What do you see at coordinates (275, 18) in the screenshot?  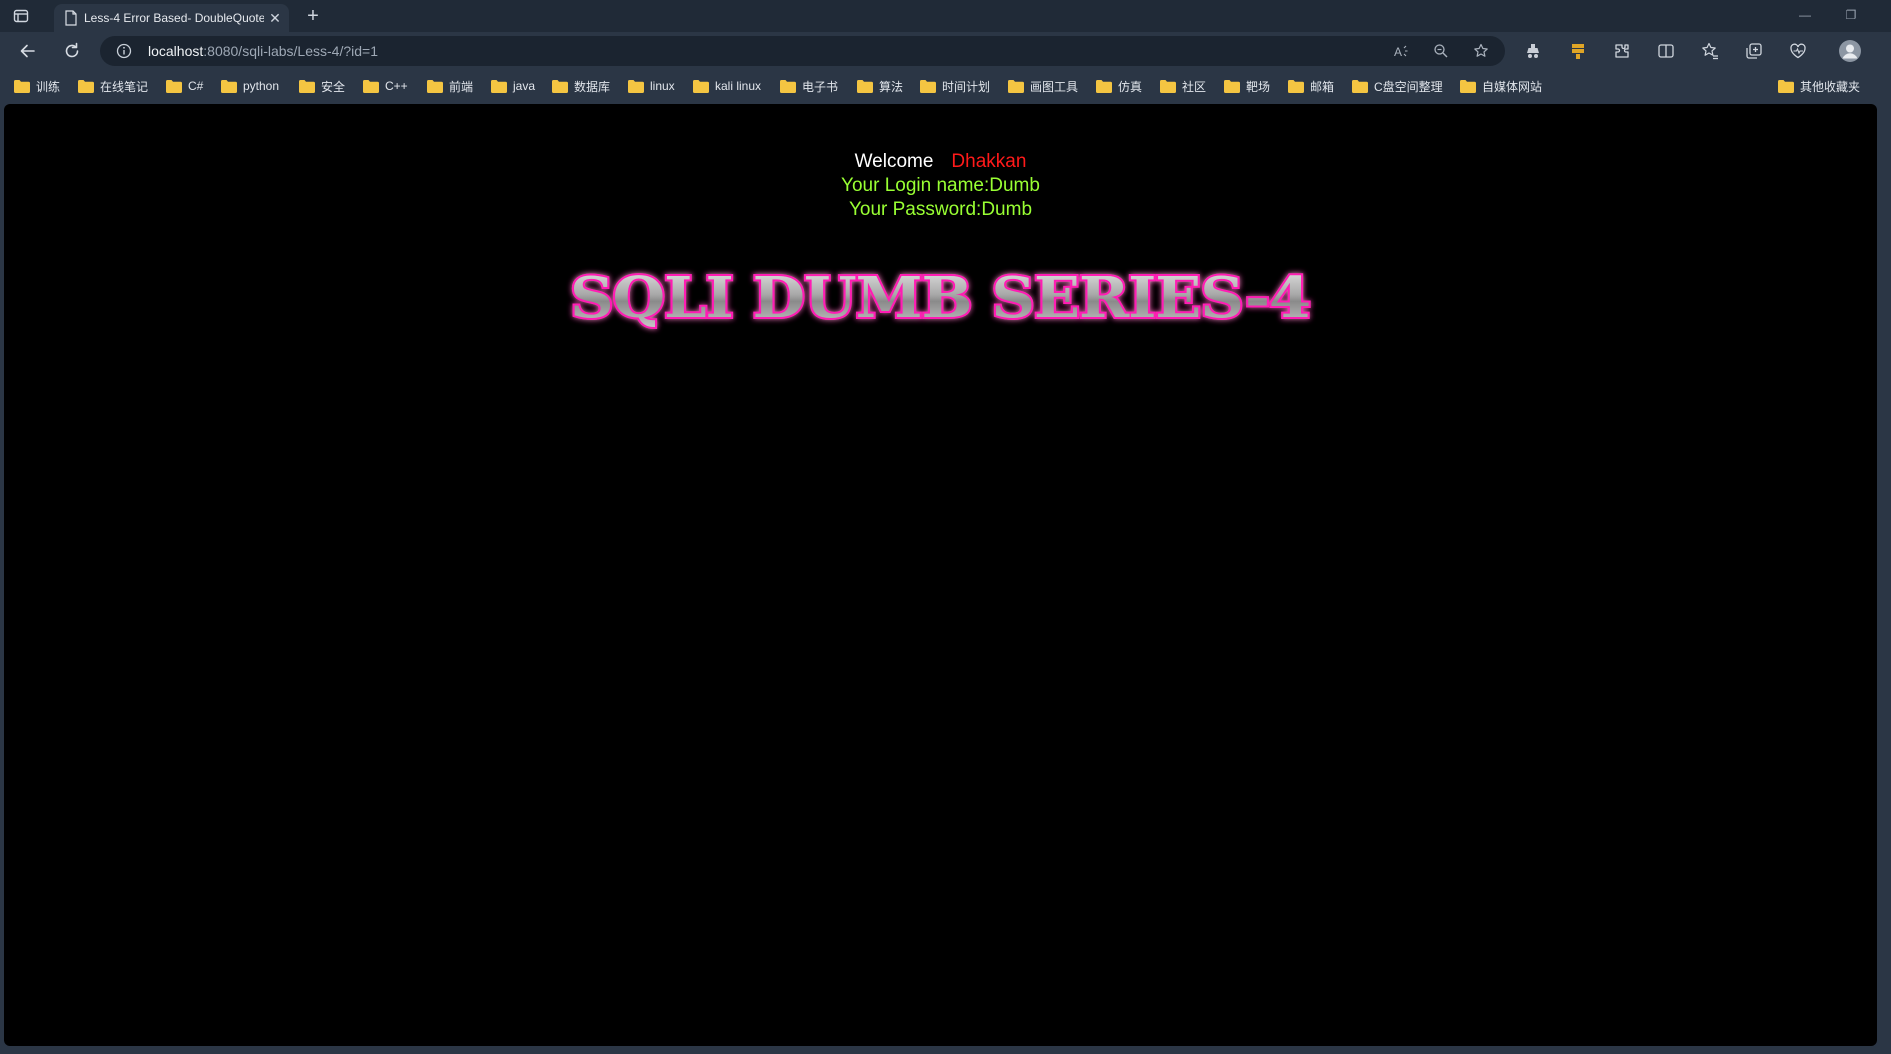 I see `close-tab-icon: ✕` at bounding box center [275, 18].